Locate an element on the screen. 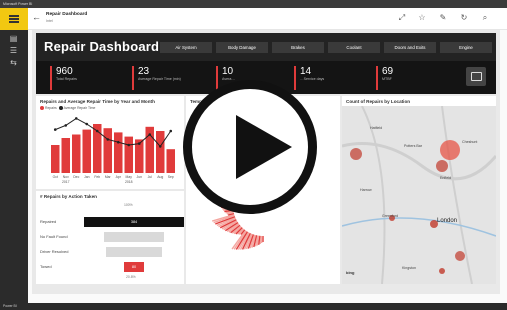 This screenshot has width=507, height=310. tab-body-damage: Body Damage is located at coordinates (242, 47).